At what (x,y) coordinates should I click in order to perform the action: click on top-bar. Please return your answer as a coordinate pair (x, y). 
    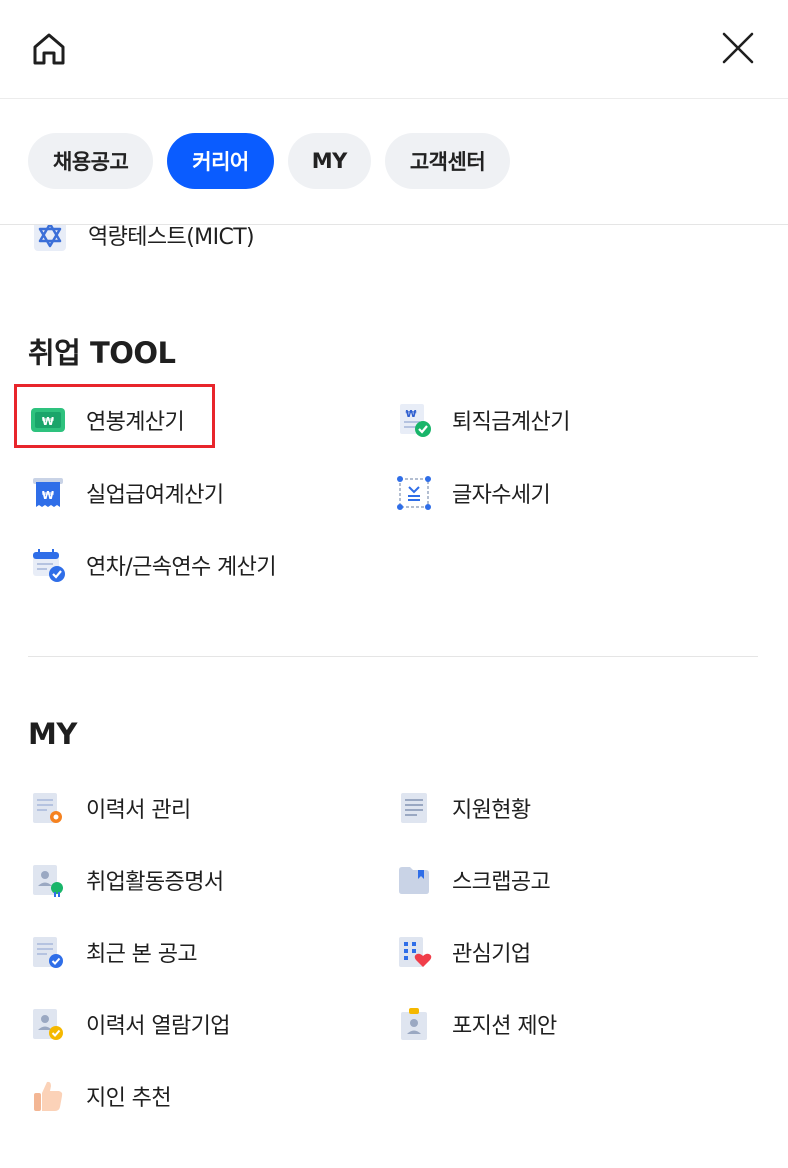
    Looking at the image, I should click on (394, 49).